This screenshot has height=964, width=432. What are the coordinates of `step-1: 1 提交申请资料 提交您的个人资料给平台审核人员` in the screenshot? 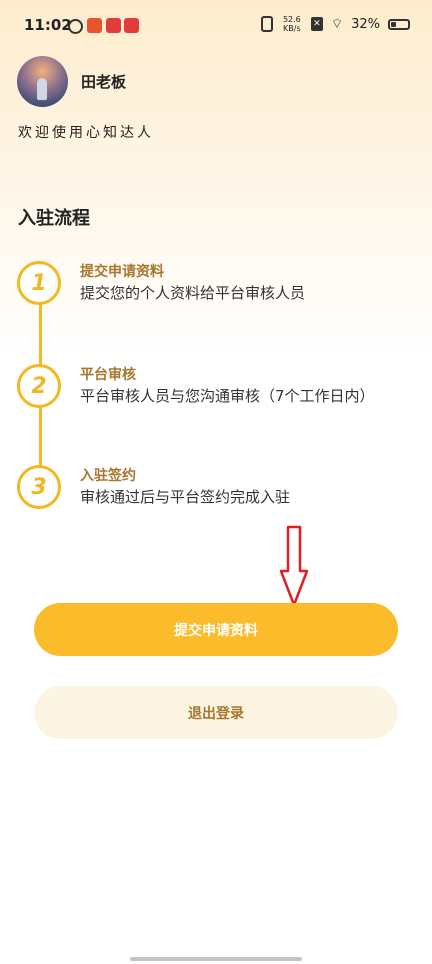 It's located at (217, 289).